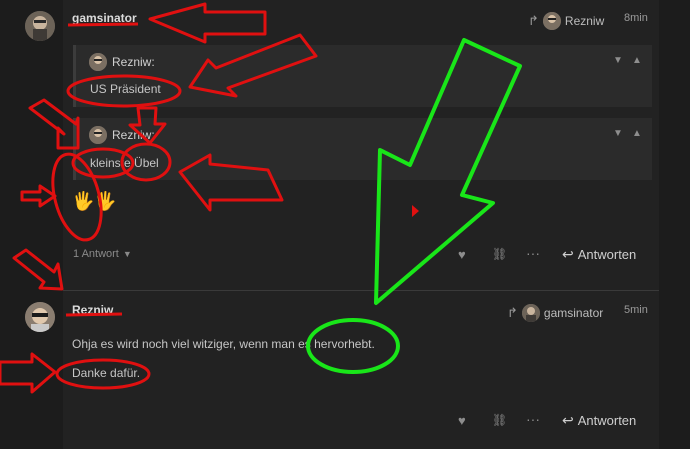 Image resolution: width=690 pixels, height=449 pixels. What do you see at coordinates (362, 149) in the screenshot?
I see `quote-block: Rezniw: kleinste Übel ▼ ▲` at bounding box center [362, 149].